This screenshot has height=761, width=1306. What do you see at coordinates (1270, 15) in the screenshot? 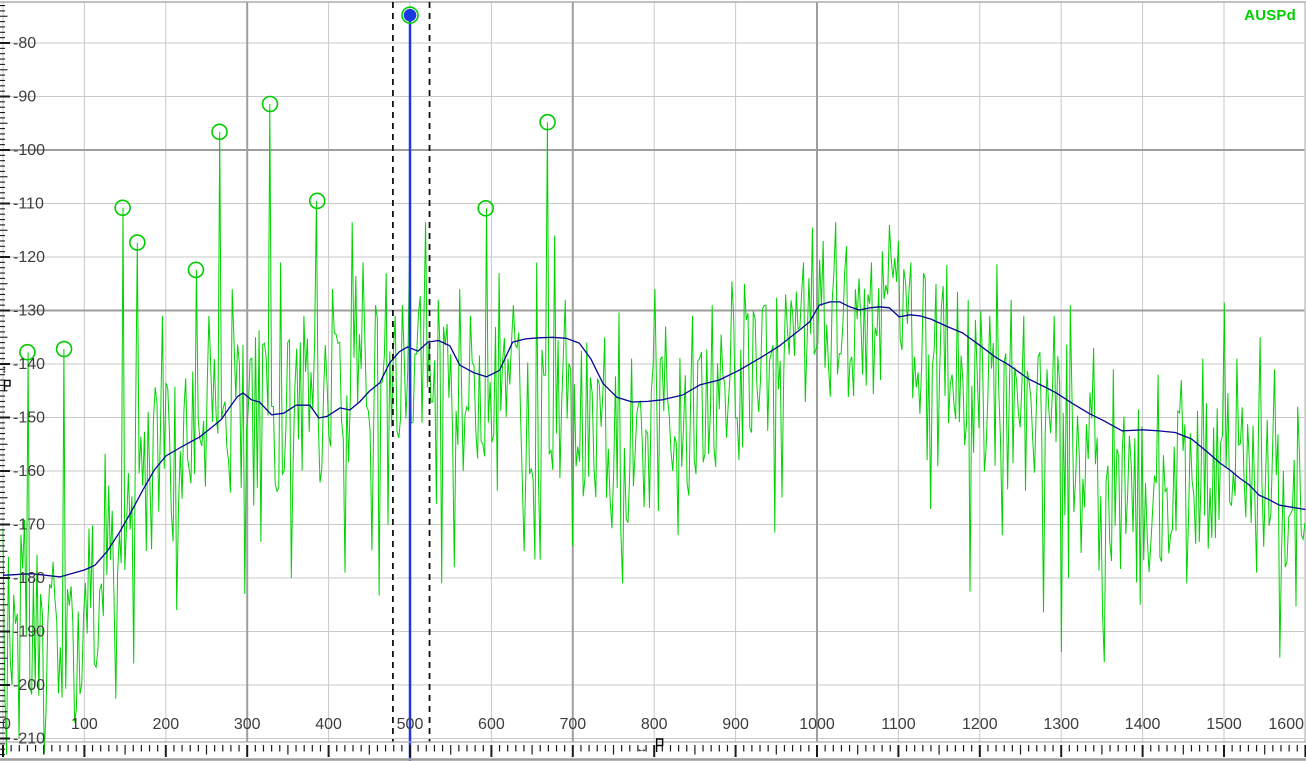
I see `legend-label: AUSPd` at bounding box center [1270, 15].